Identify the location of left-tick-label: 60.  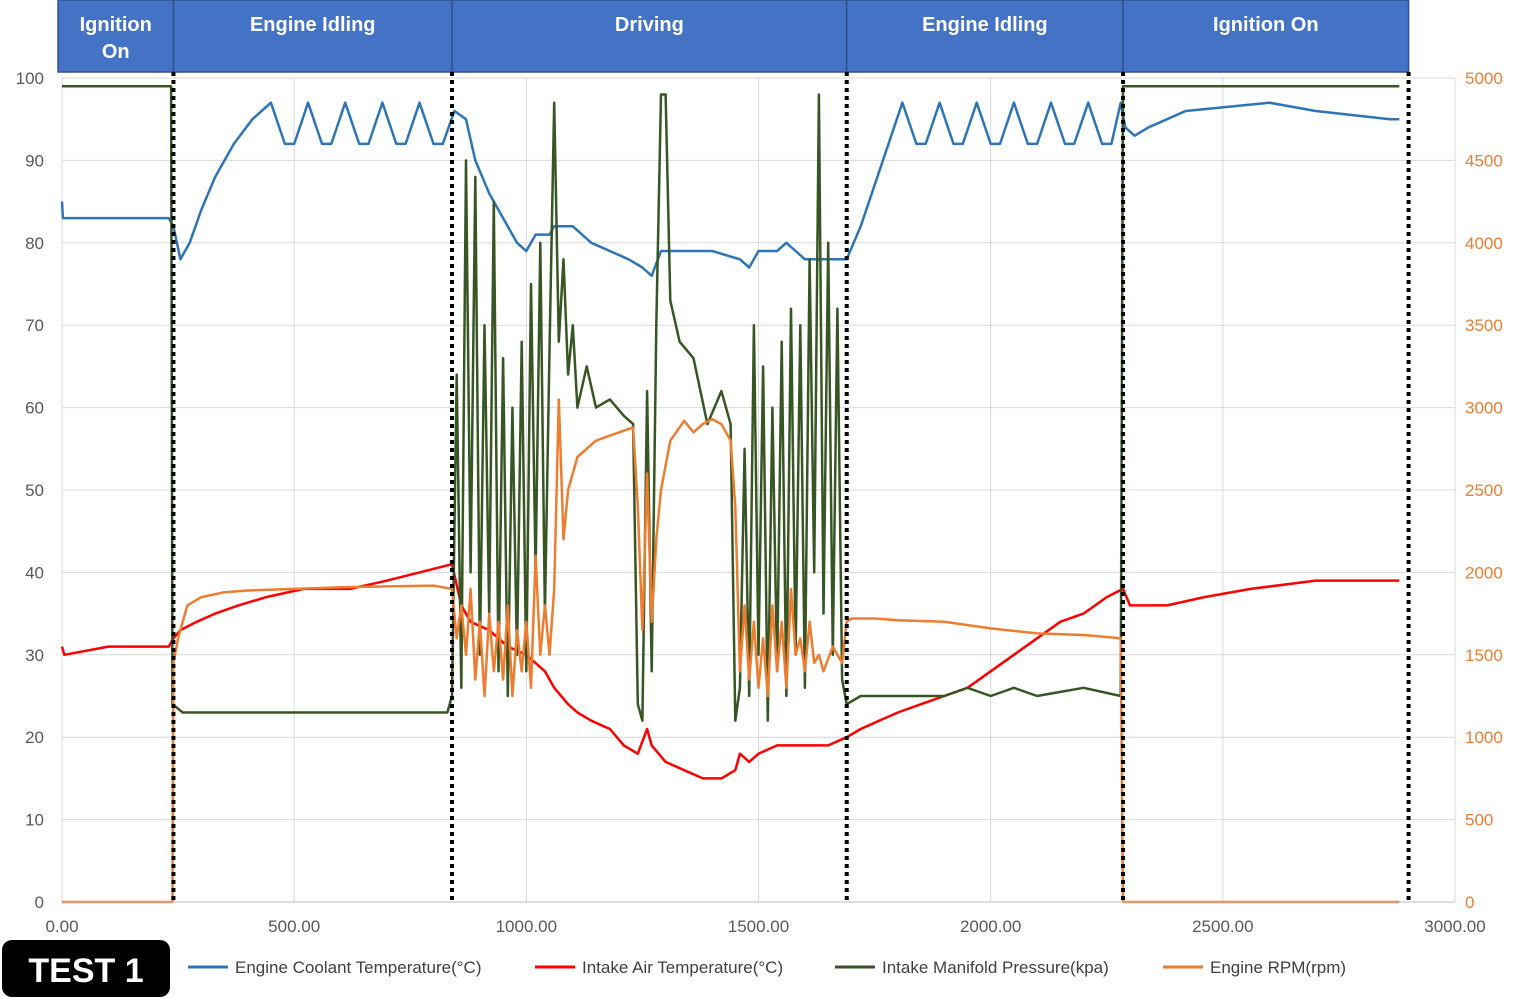
(34, 408).